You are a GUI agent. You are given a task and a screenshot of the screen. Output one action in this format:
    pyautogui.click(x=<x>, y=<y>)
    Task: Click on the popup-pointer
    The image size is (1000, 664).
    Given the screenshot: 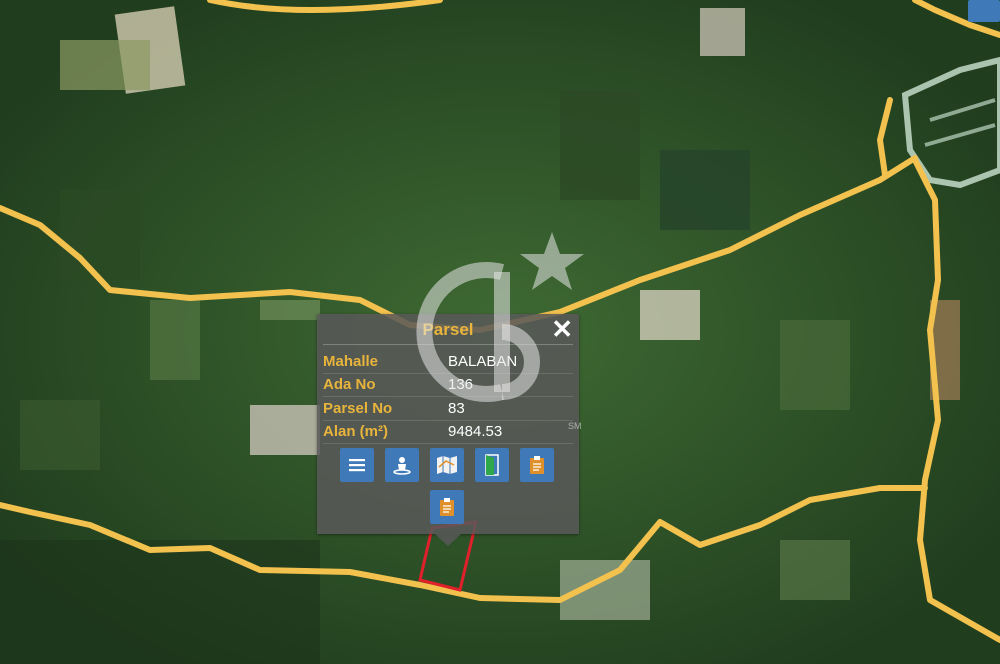 What is the action you would take?
    pyautogui.click(x=448, y=540)
    